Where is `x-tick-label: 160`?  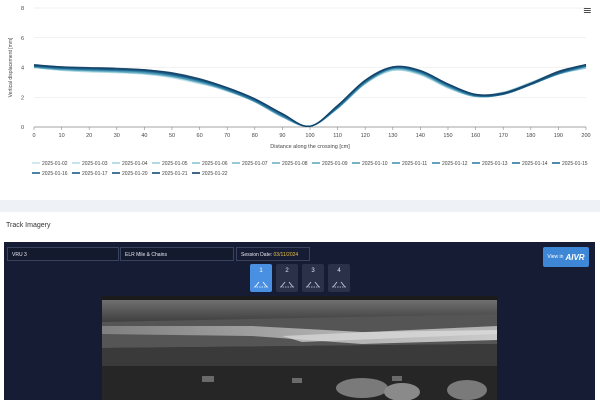
x-tick-label: 160 is located at coordinates (475, 136).